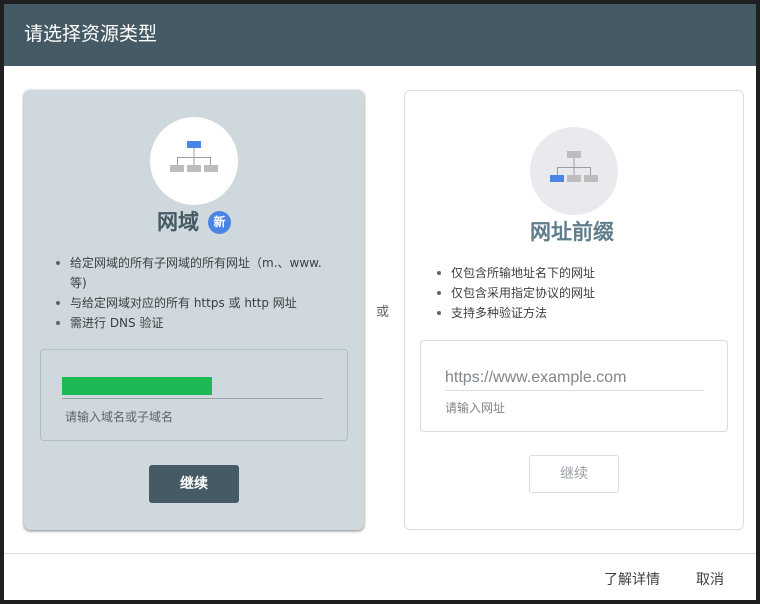 The width and height of the screenshot is (760, 604). Describe the element at coordinates (380, 553) in the screenshot. I see `footer-divider` at that location.